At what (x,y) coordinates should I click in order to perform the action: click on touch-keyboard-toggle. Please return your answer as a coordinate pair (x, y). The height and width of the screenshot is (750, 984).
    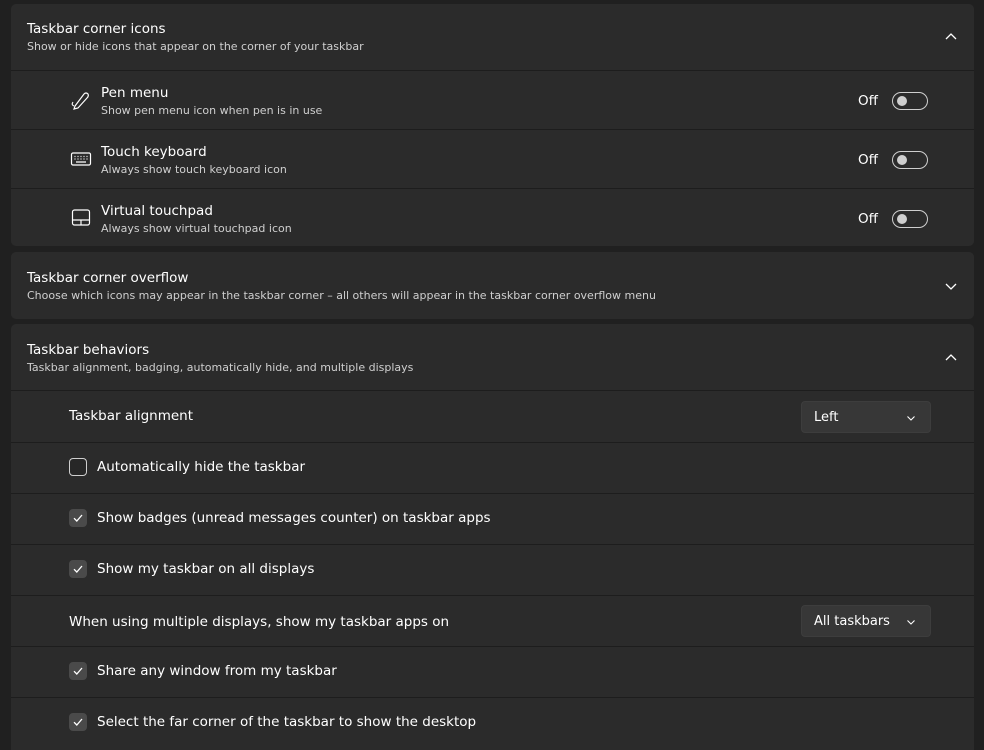
    Looking at the image, I should click on (910, 160).